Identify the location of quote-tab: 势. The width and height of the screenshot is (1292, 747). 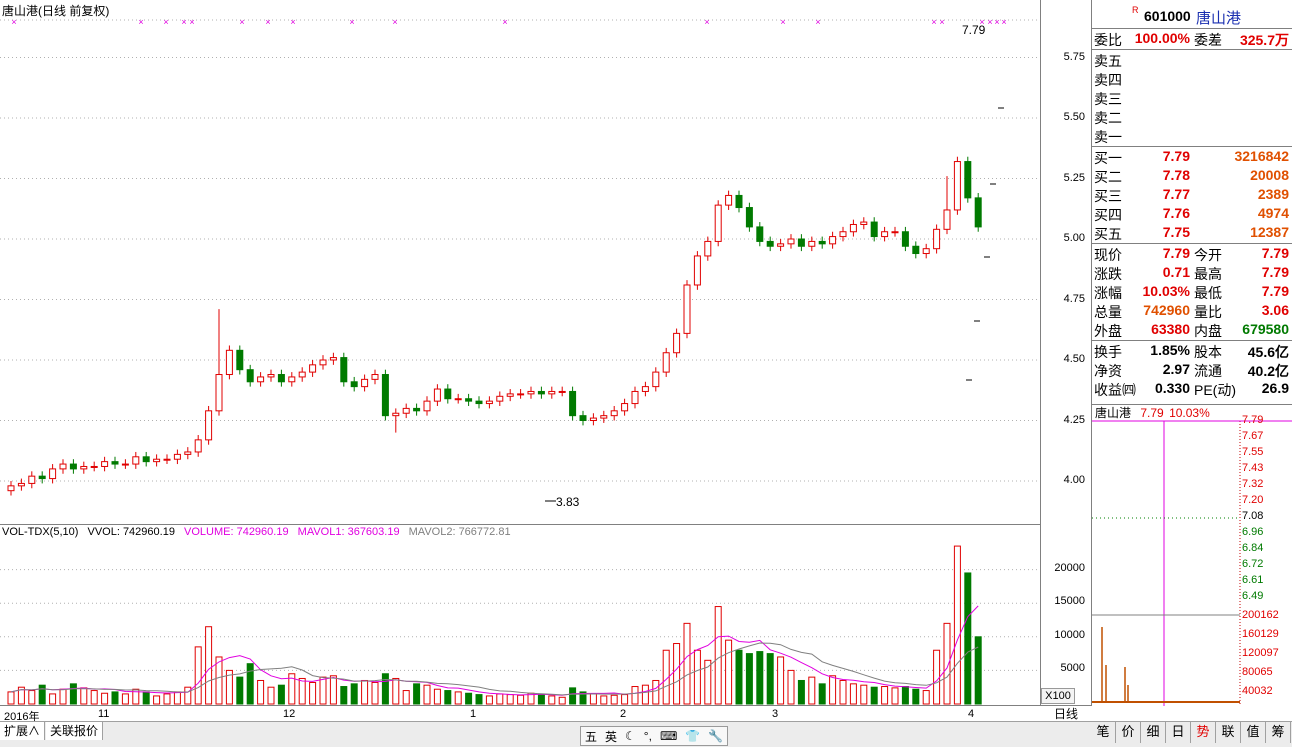
(1203, 732).